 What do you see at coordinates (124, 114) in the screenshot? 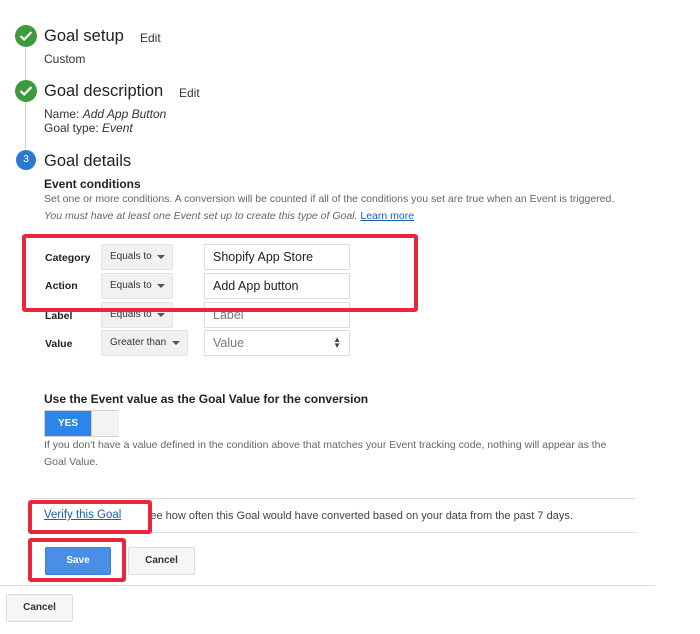
I see `goal-name-value: Add App Button` at bounding box center [124, 114].